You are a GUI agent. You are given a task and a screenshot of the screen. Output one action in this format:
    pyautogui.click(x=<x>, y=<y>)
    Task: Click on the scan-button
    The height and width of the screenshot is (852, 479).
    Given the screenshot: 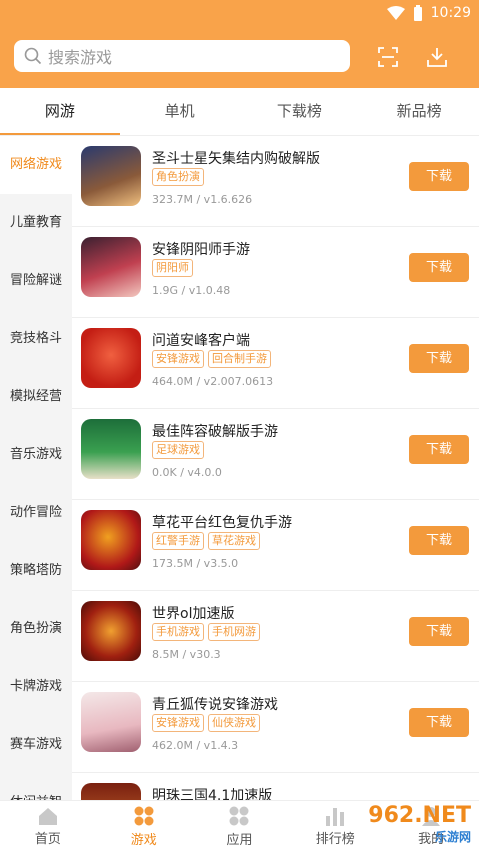 What is the action you would take?
    pyautogui.click(x=388, y=57)
    